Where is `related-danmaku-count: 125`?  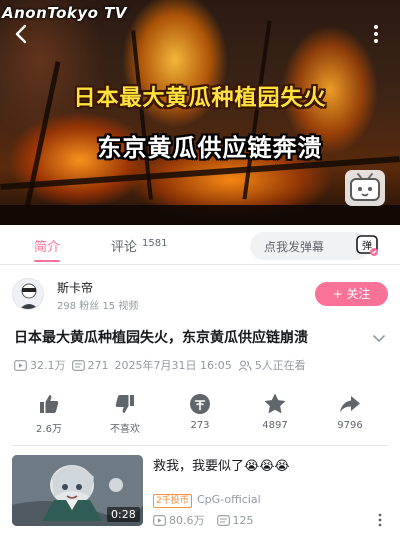
related-danmaku-count: 125 is located at coordinates (235, 520).